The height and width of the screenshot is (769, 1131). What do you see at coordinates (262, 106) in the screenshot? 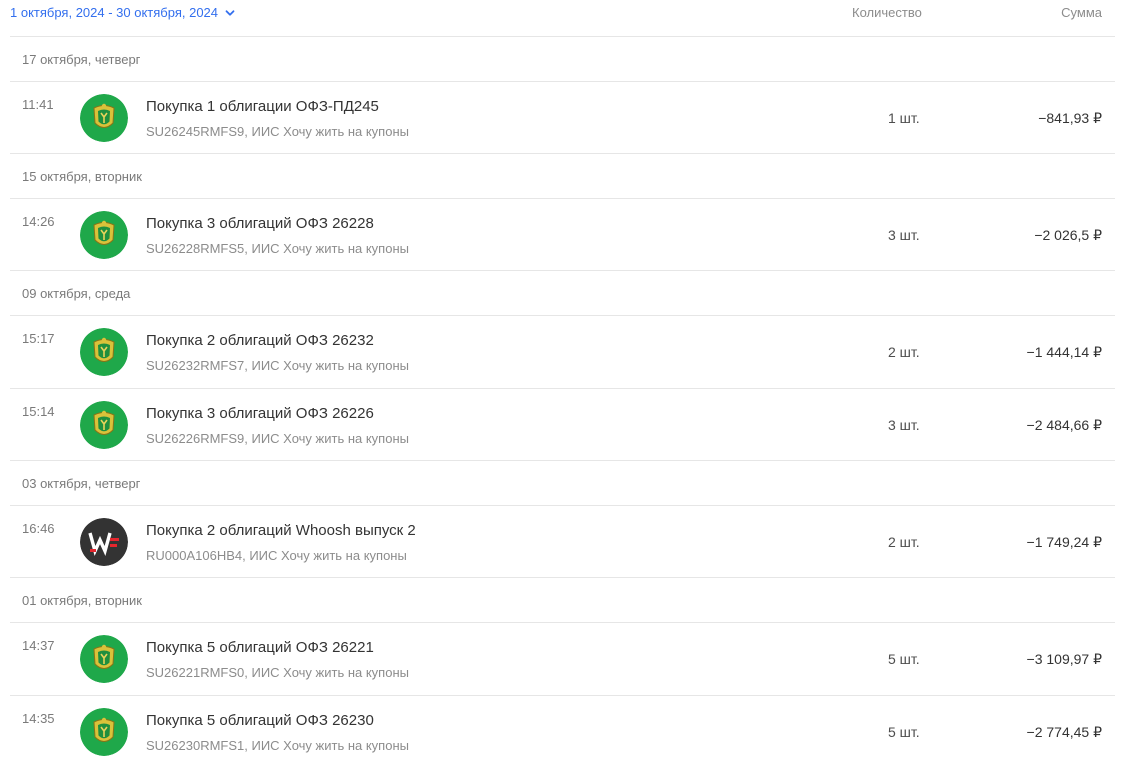
I see `operation-title: Покупка 1 облигации ОФЗ-ПД245` at bounding box center [262, 106].